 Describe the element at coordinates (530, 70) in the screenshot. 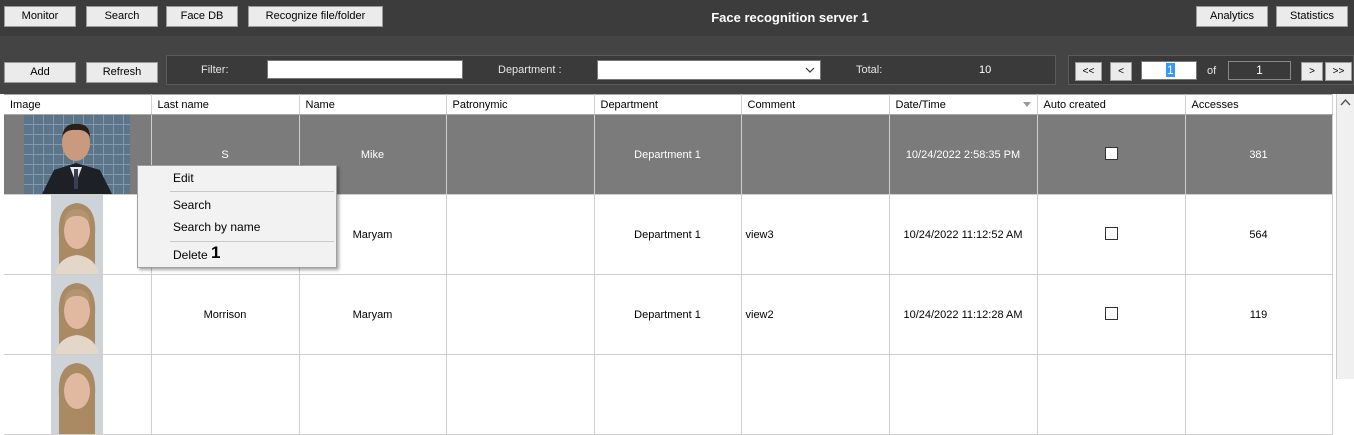

I see `department-label: Department :` at that location.